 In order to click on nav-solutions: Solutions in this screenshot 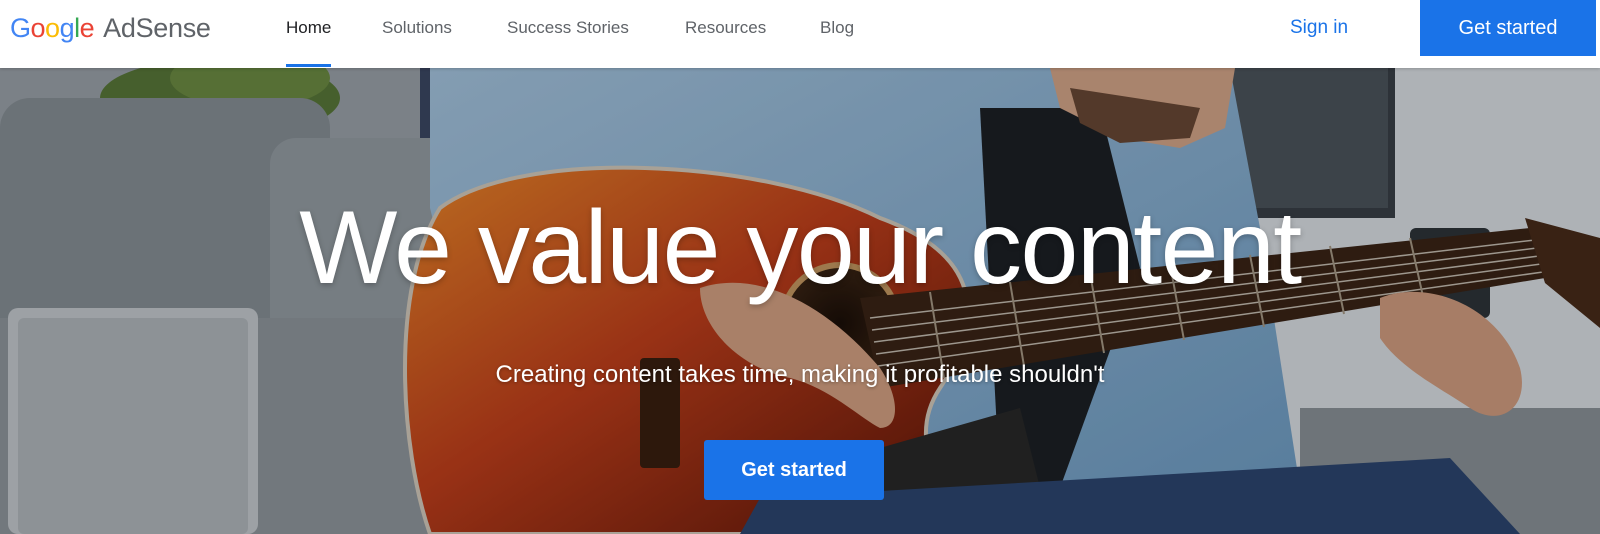, I will do `click(417, 34)`.